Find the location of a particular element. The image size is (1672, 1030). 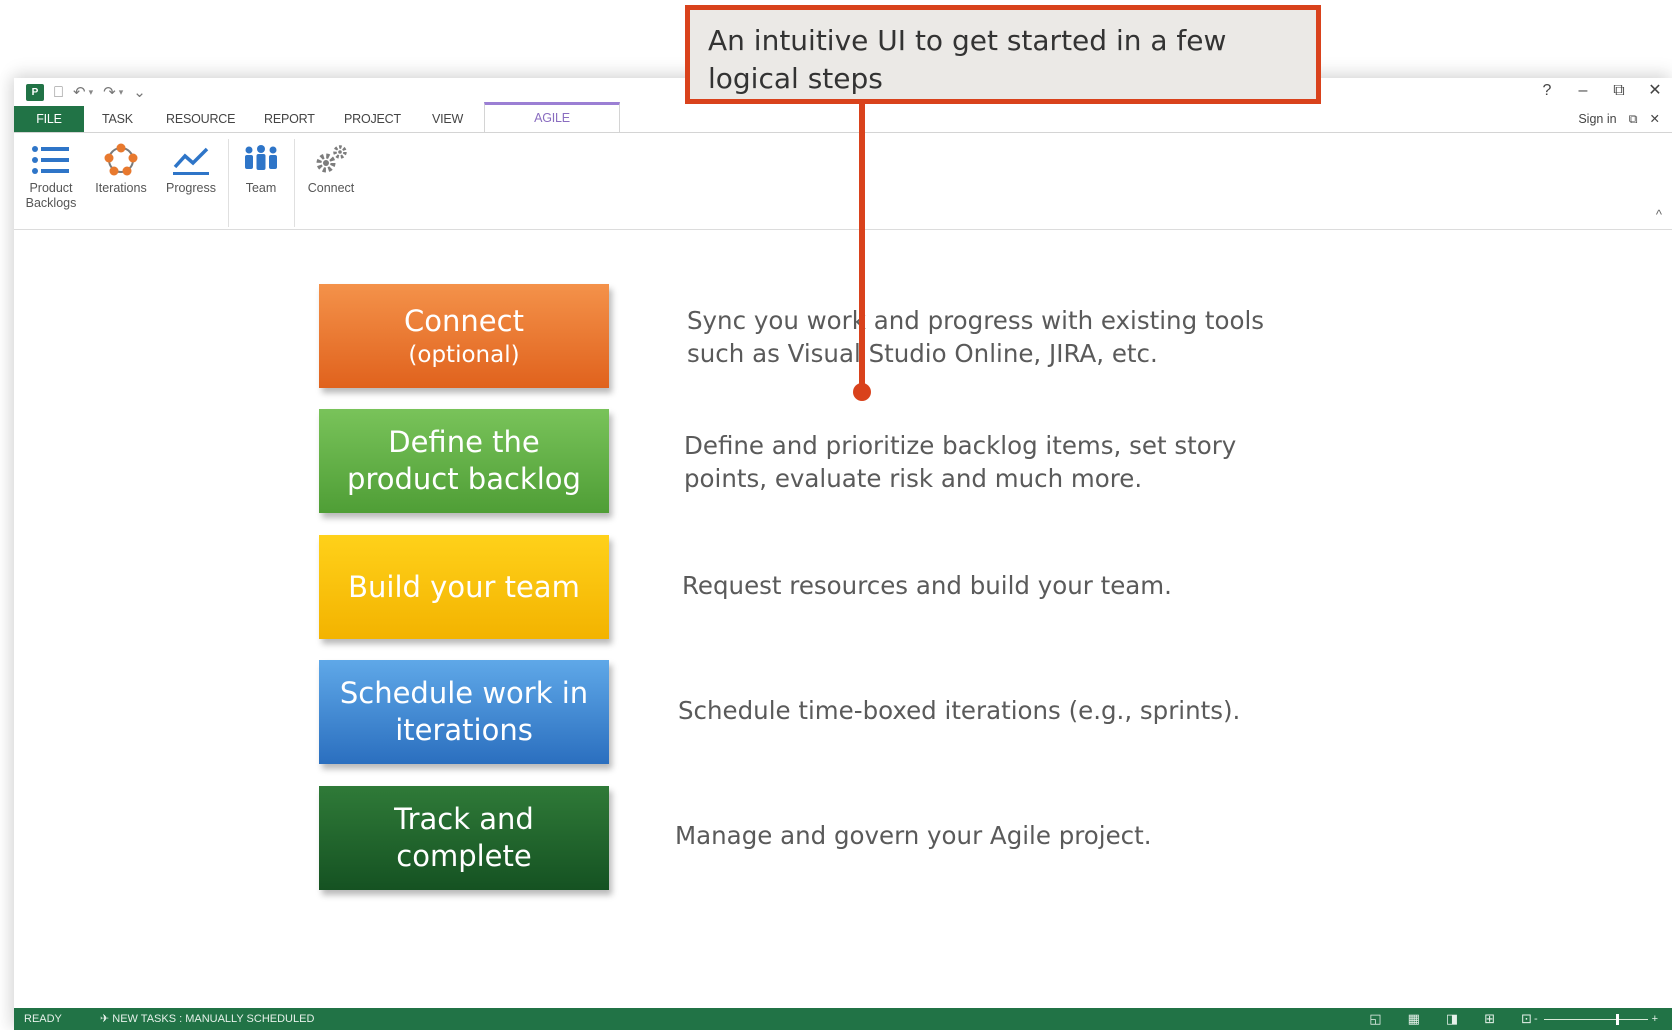

customize-qat-icon: ⌄ is located at coordinates (139, 92).